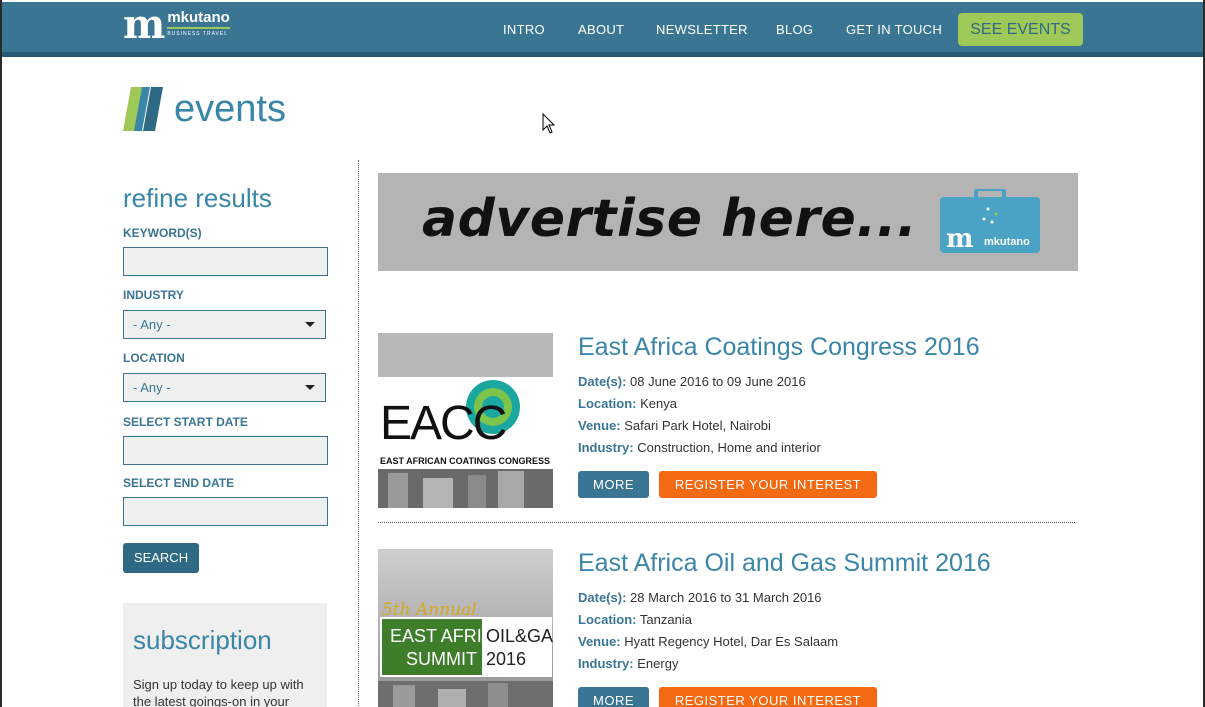 This screenshot has height=707, width=1205. I want to click on industry-select: - Any -, so click(224, 324).